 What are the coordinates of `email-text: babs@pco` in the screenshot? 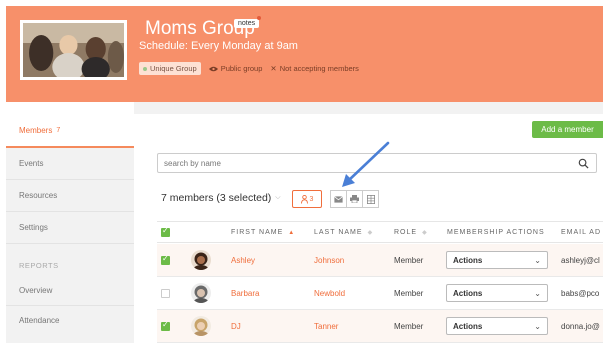 It's located at (580, 293).